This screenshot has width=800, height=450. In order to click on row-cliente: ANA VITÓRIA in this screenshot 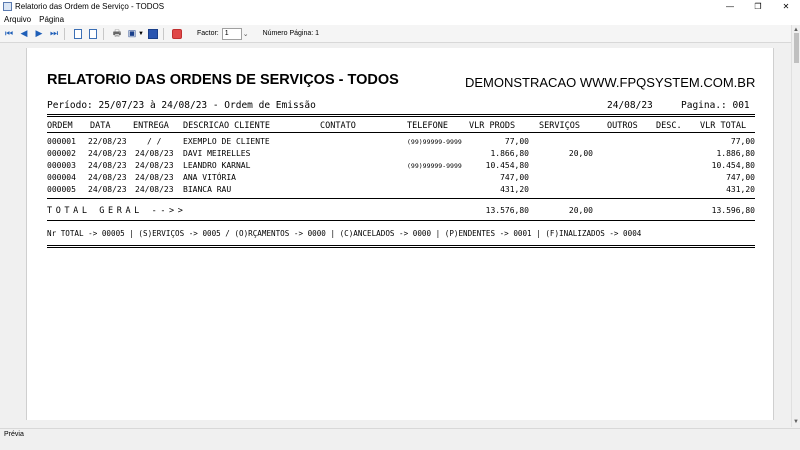, I will do `click(209, 177)`.